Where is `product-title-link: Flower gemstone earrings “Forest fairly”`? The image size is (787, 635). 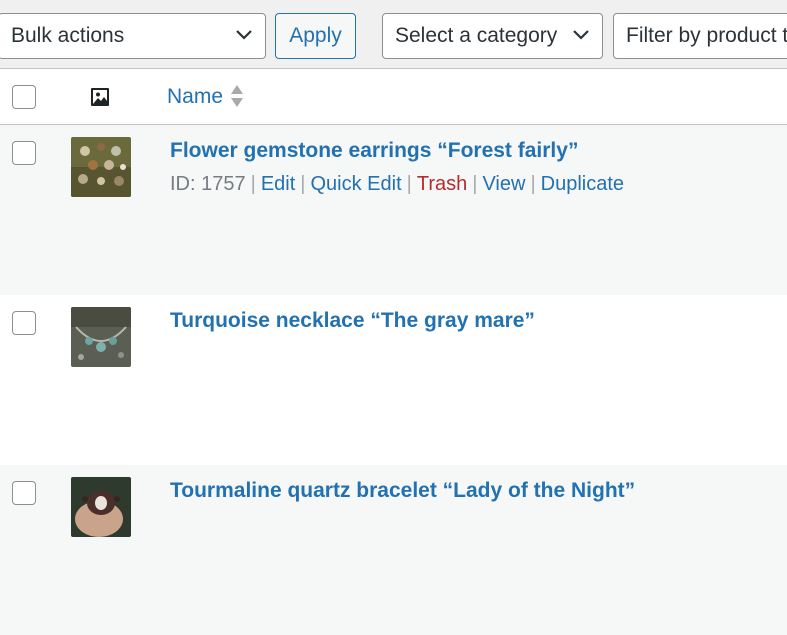 product-title-link: Flower gemstone earrings “Forest fairly” is located at coordinates (374, 151).